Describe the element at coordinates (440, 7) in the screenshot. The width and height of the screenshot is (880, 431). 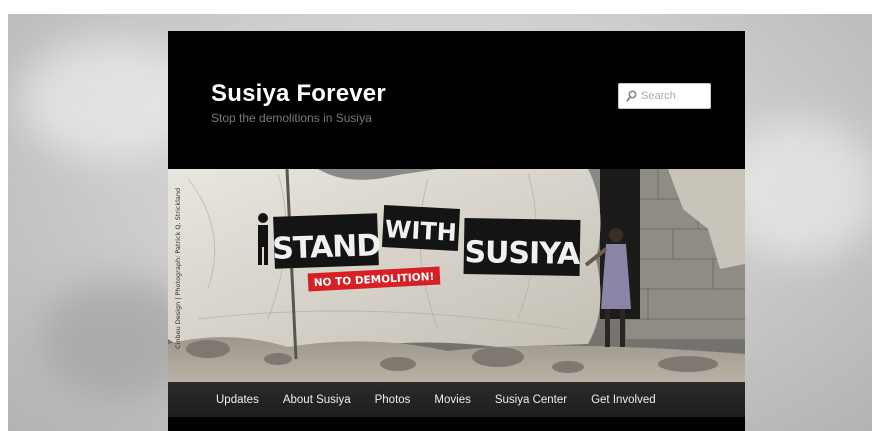
I see `window-top-edge` at that location.